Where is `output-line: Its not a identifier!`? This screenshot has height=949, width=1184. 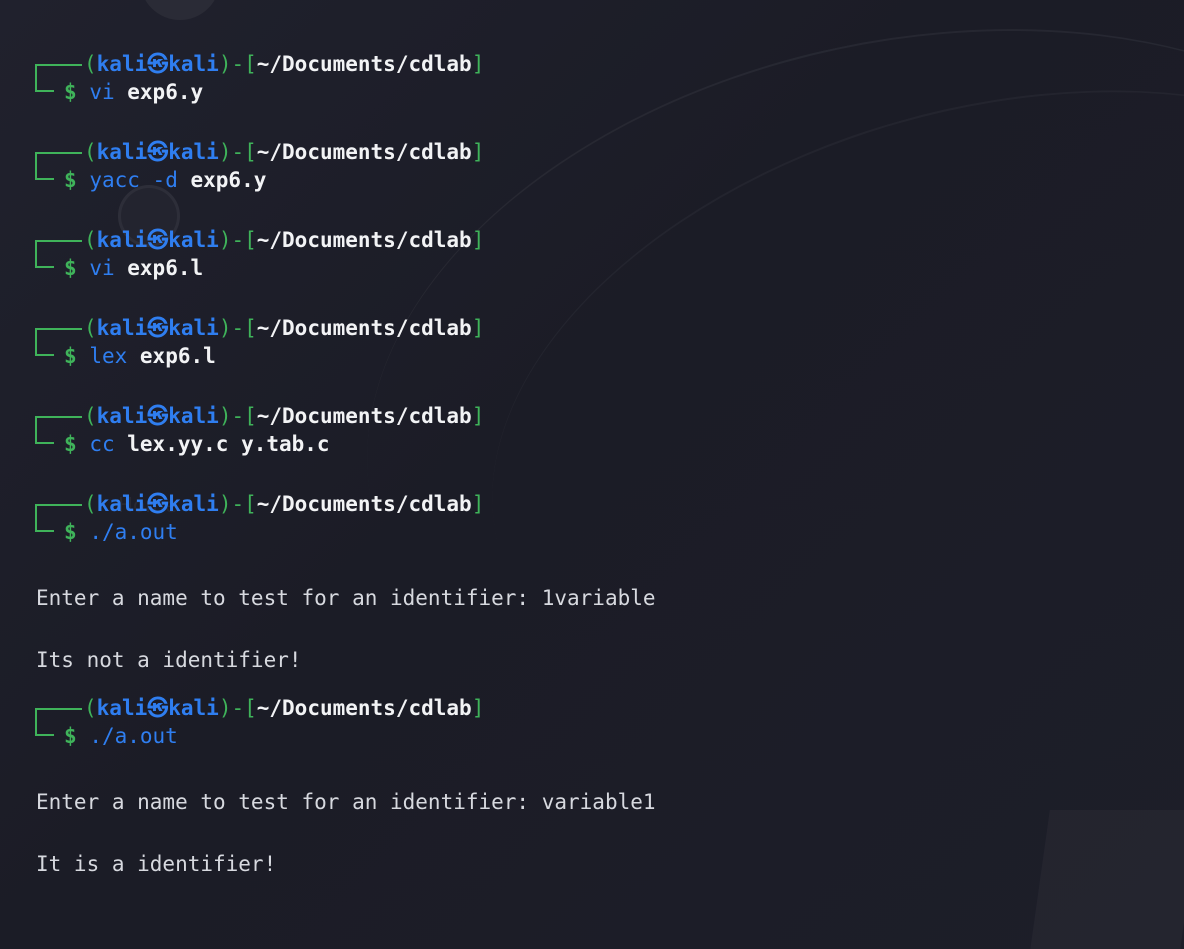 output-line: Its not a identifier! is located at coordinates (169, 660).